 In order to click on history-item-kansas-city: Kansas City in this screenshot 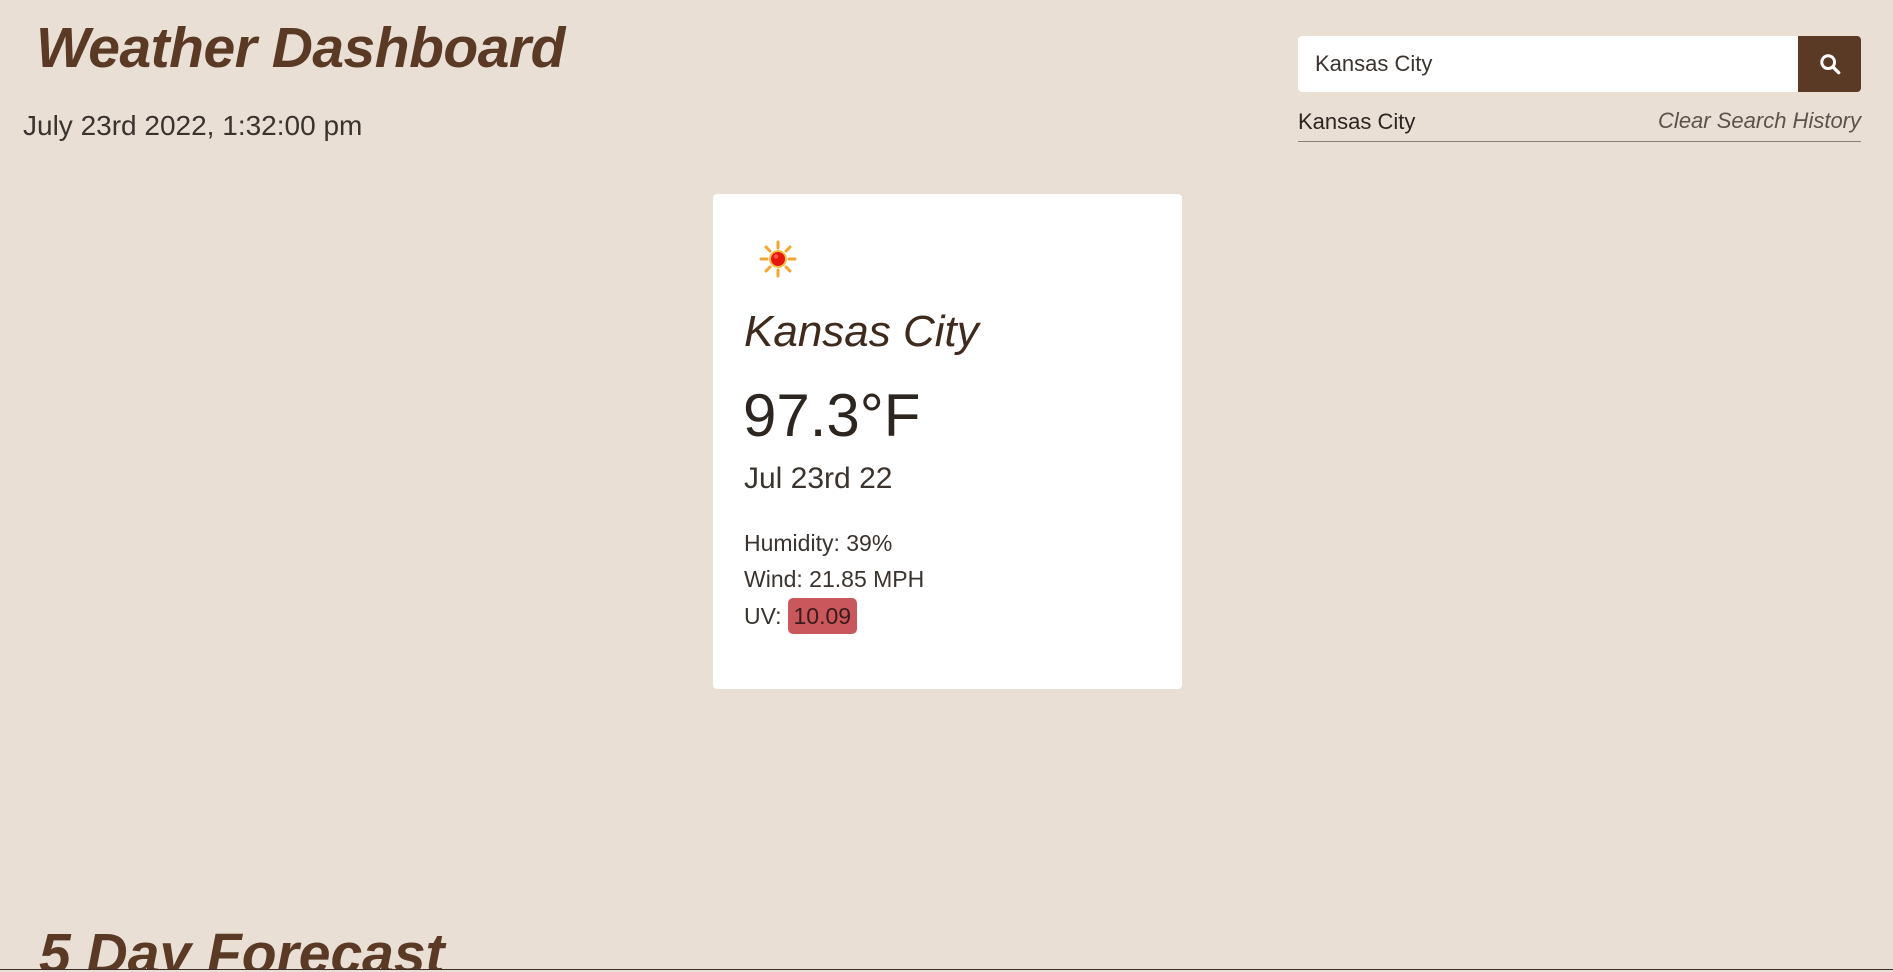, I will do `click(1356, 122)`.